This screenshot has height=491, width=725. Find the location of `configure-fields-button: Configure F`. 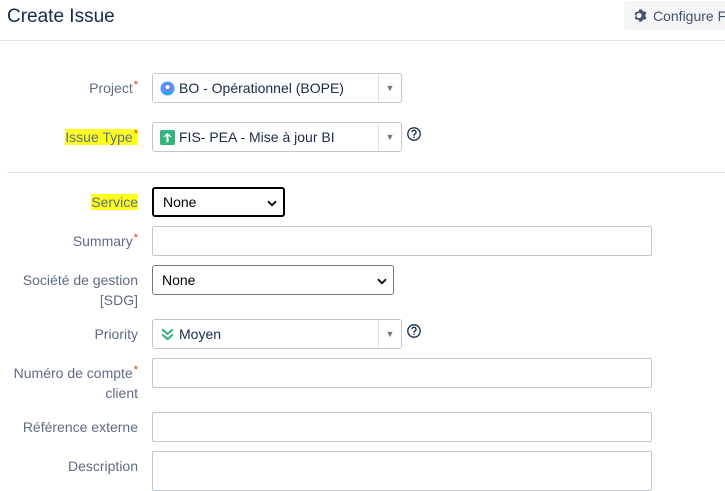

configure-fields-button: Configure F is located at coordinates (674, 15).